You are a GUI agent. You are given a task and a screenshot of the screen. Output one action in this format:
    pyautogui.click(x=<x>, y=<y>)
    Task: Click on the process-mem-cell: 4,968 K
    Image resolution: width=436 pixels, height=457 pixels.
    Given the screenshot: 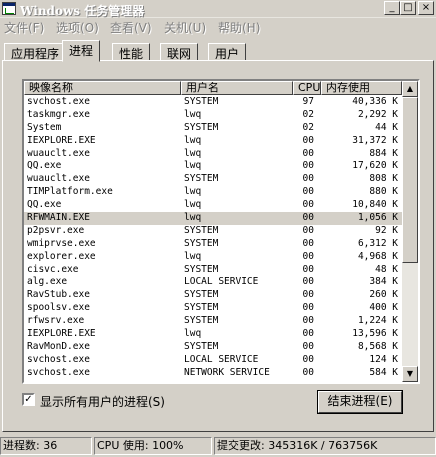 What is the action you would take?
    pyautogui.click(x=377, y=256)
    